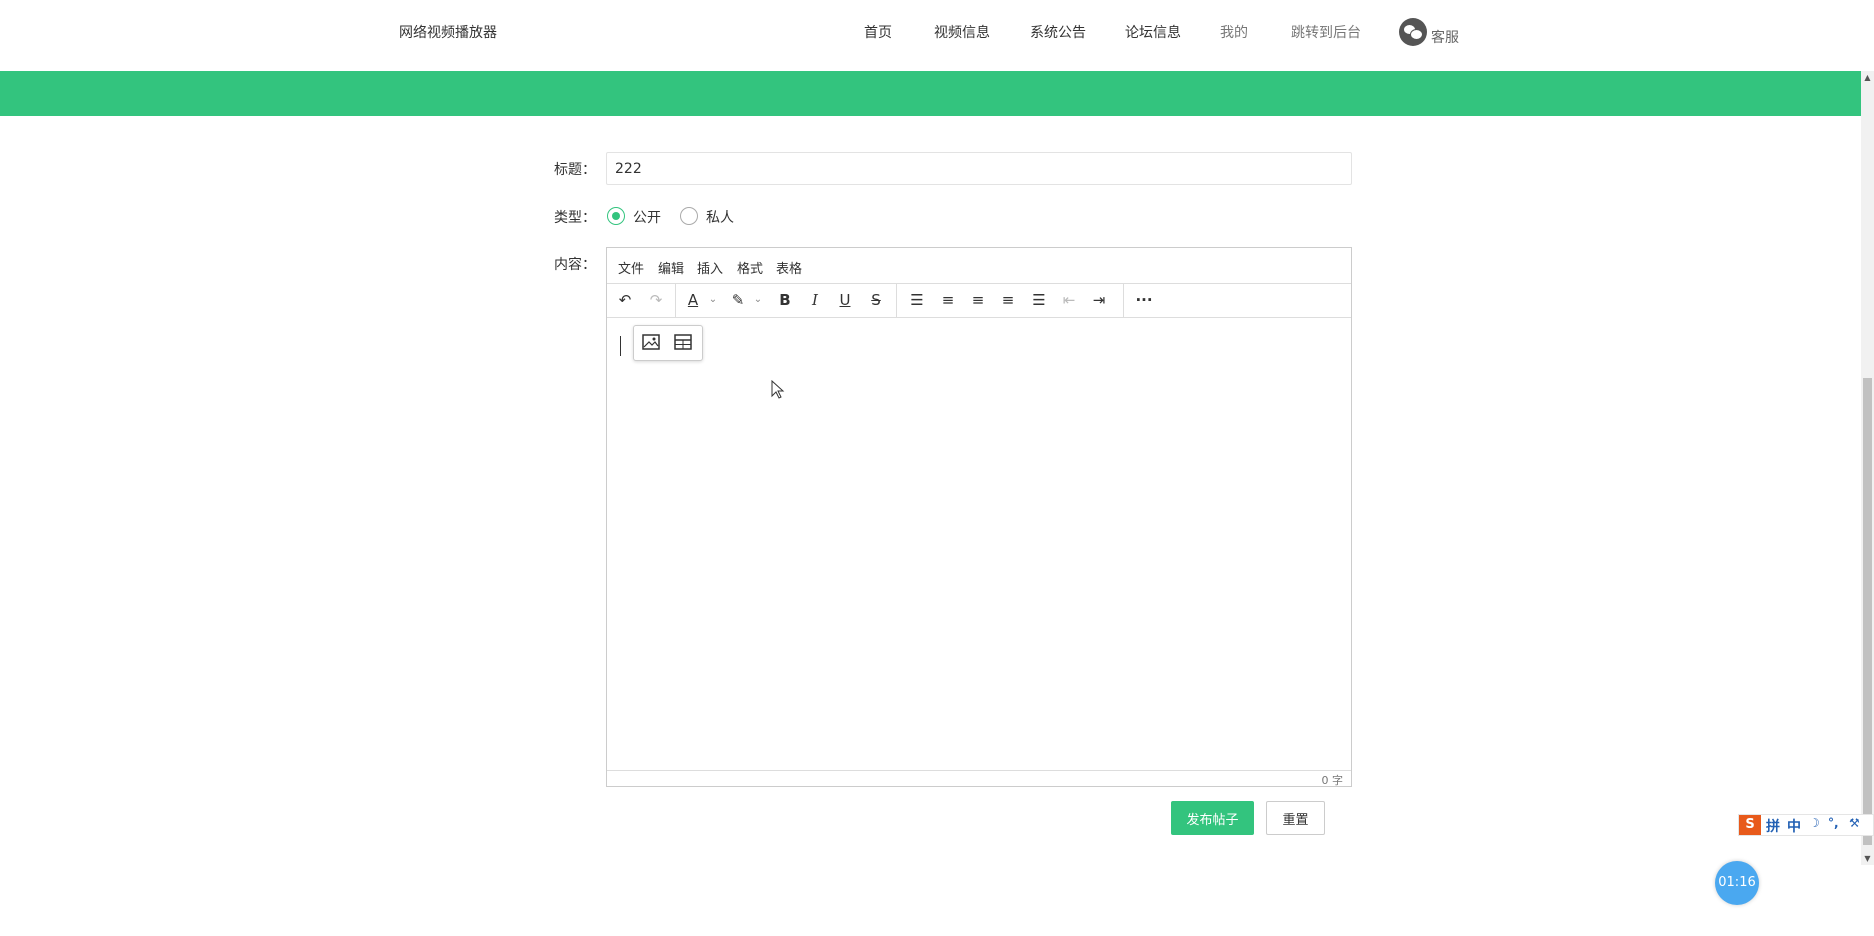 The height and width of the screenshot is (936, 1874). What do you see at coordinates (656, 300) in the screenshot?
I see `redo-icon: ↷` at bounding box center [656, 300].